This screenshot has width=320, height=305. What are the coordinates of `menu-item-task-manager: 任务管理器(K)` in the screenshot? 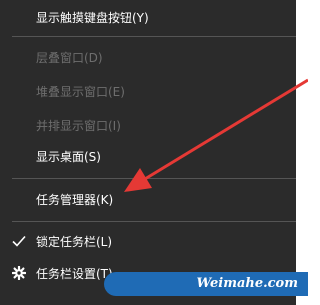 It's located at (148, 200).